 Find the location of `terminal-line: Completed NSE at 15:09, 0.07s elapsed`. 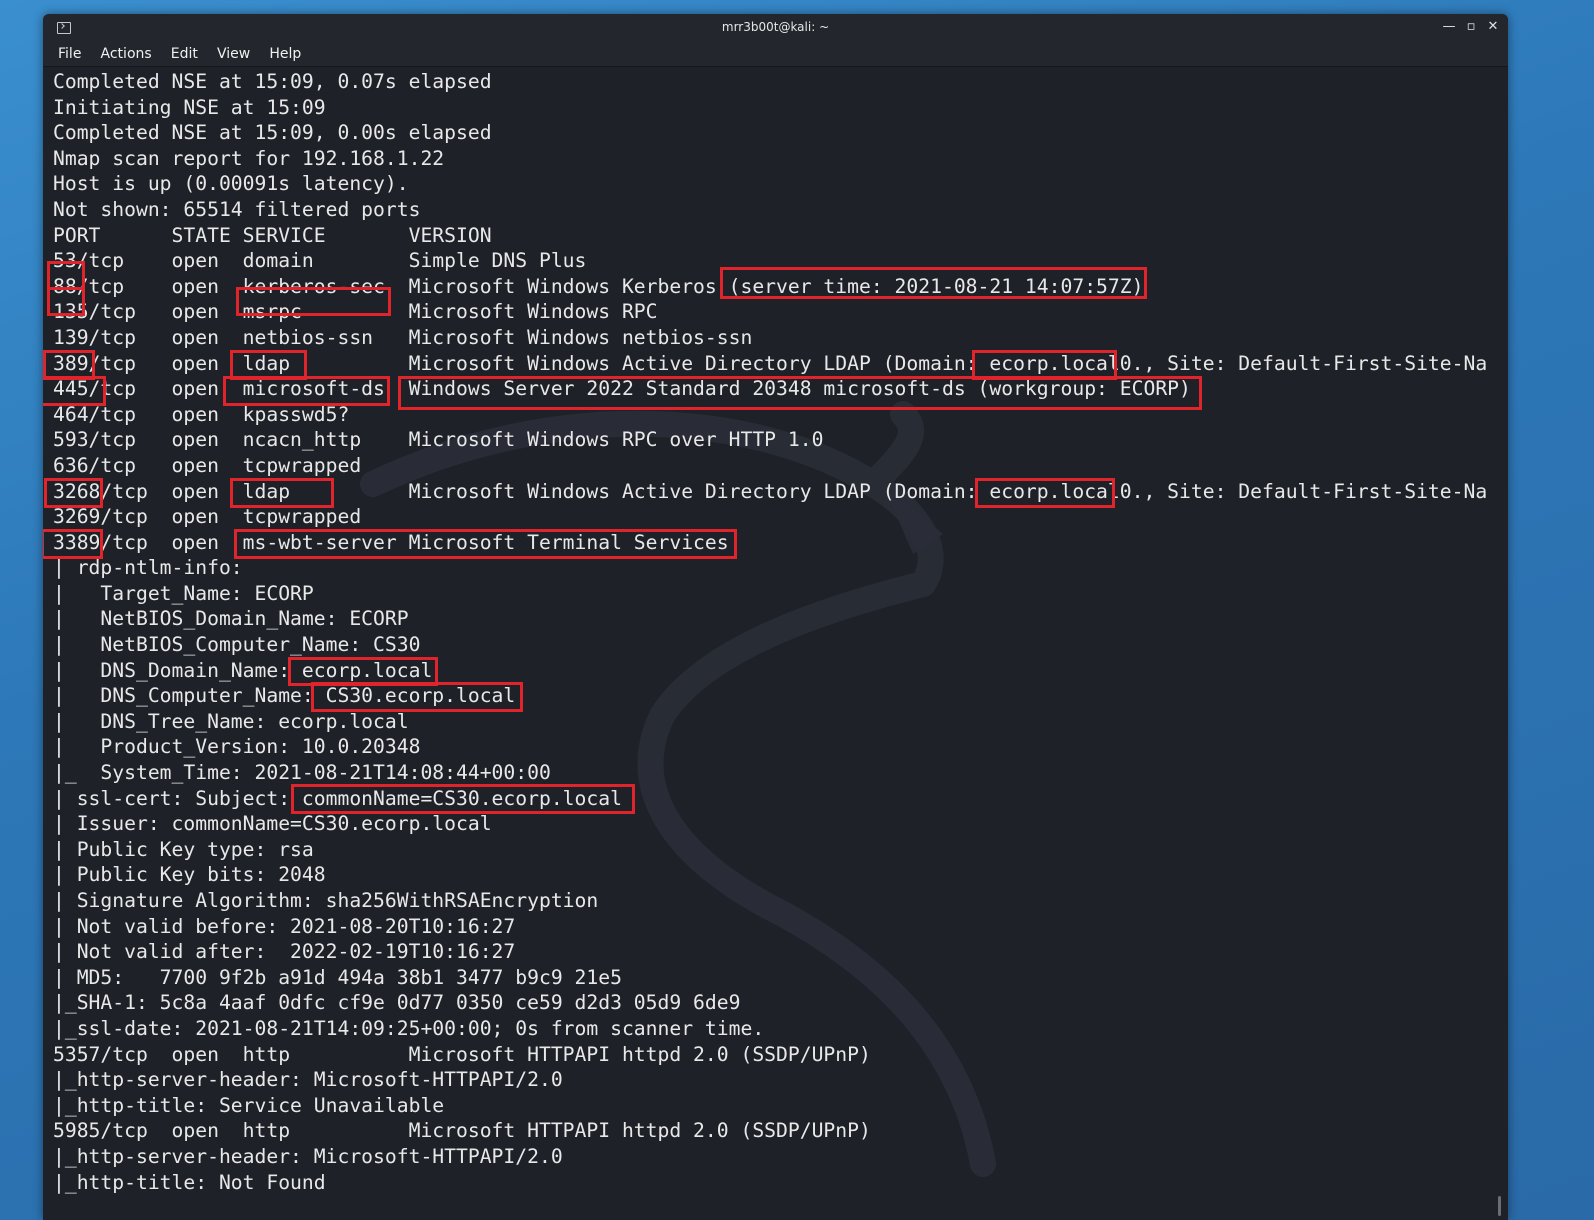

terminal-line: Completed NSE at 15:09, 0.07s elapsed is located at coordinates (272, 81).